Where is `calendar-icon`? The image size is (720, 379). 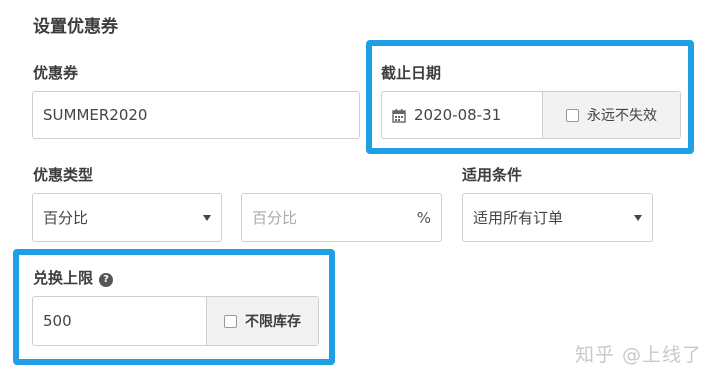
calendar-icon is located at coordinates (399, 115).